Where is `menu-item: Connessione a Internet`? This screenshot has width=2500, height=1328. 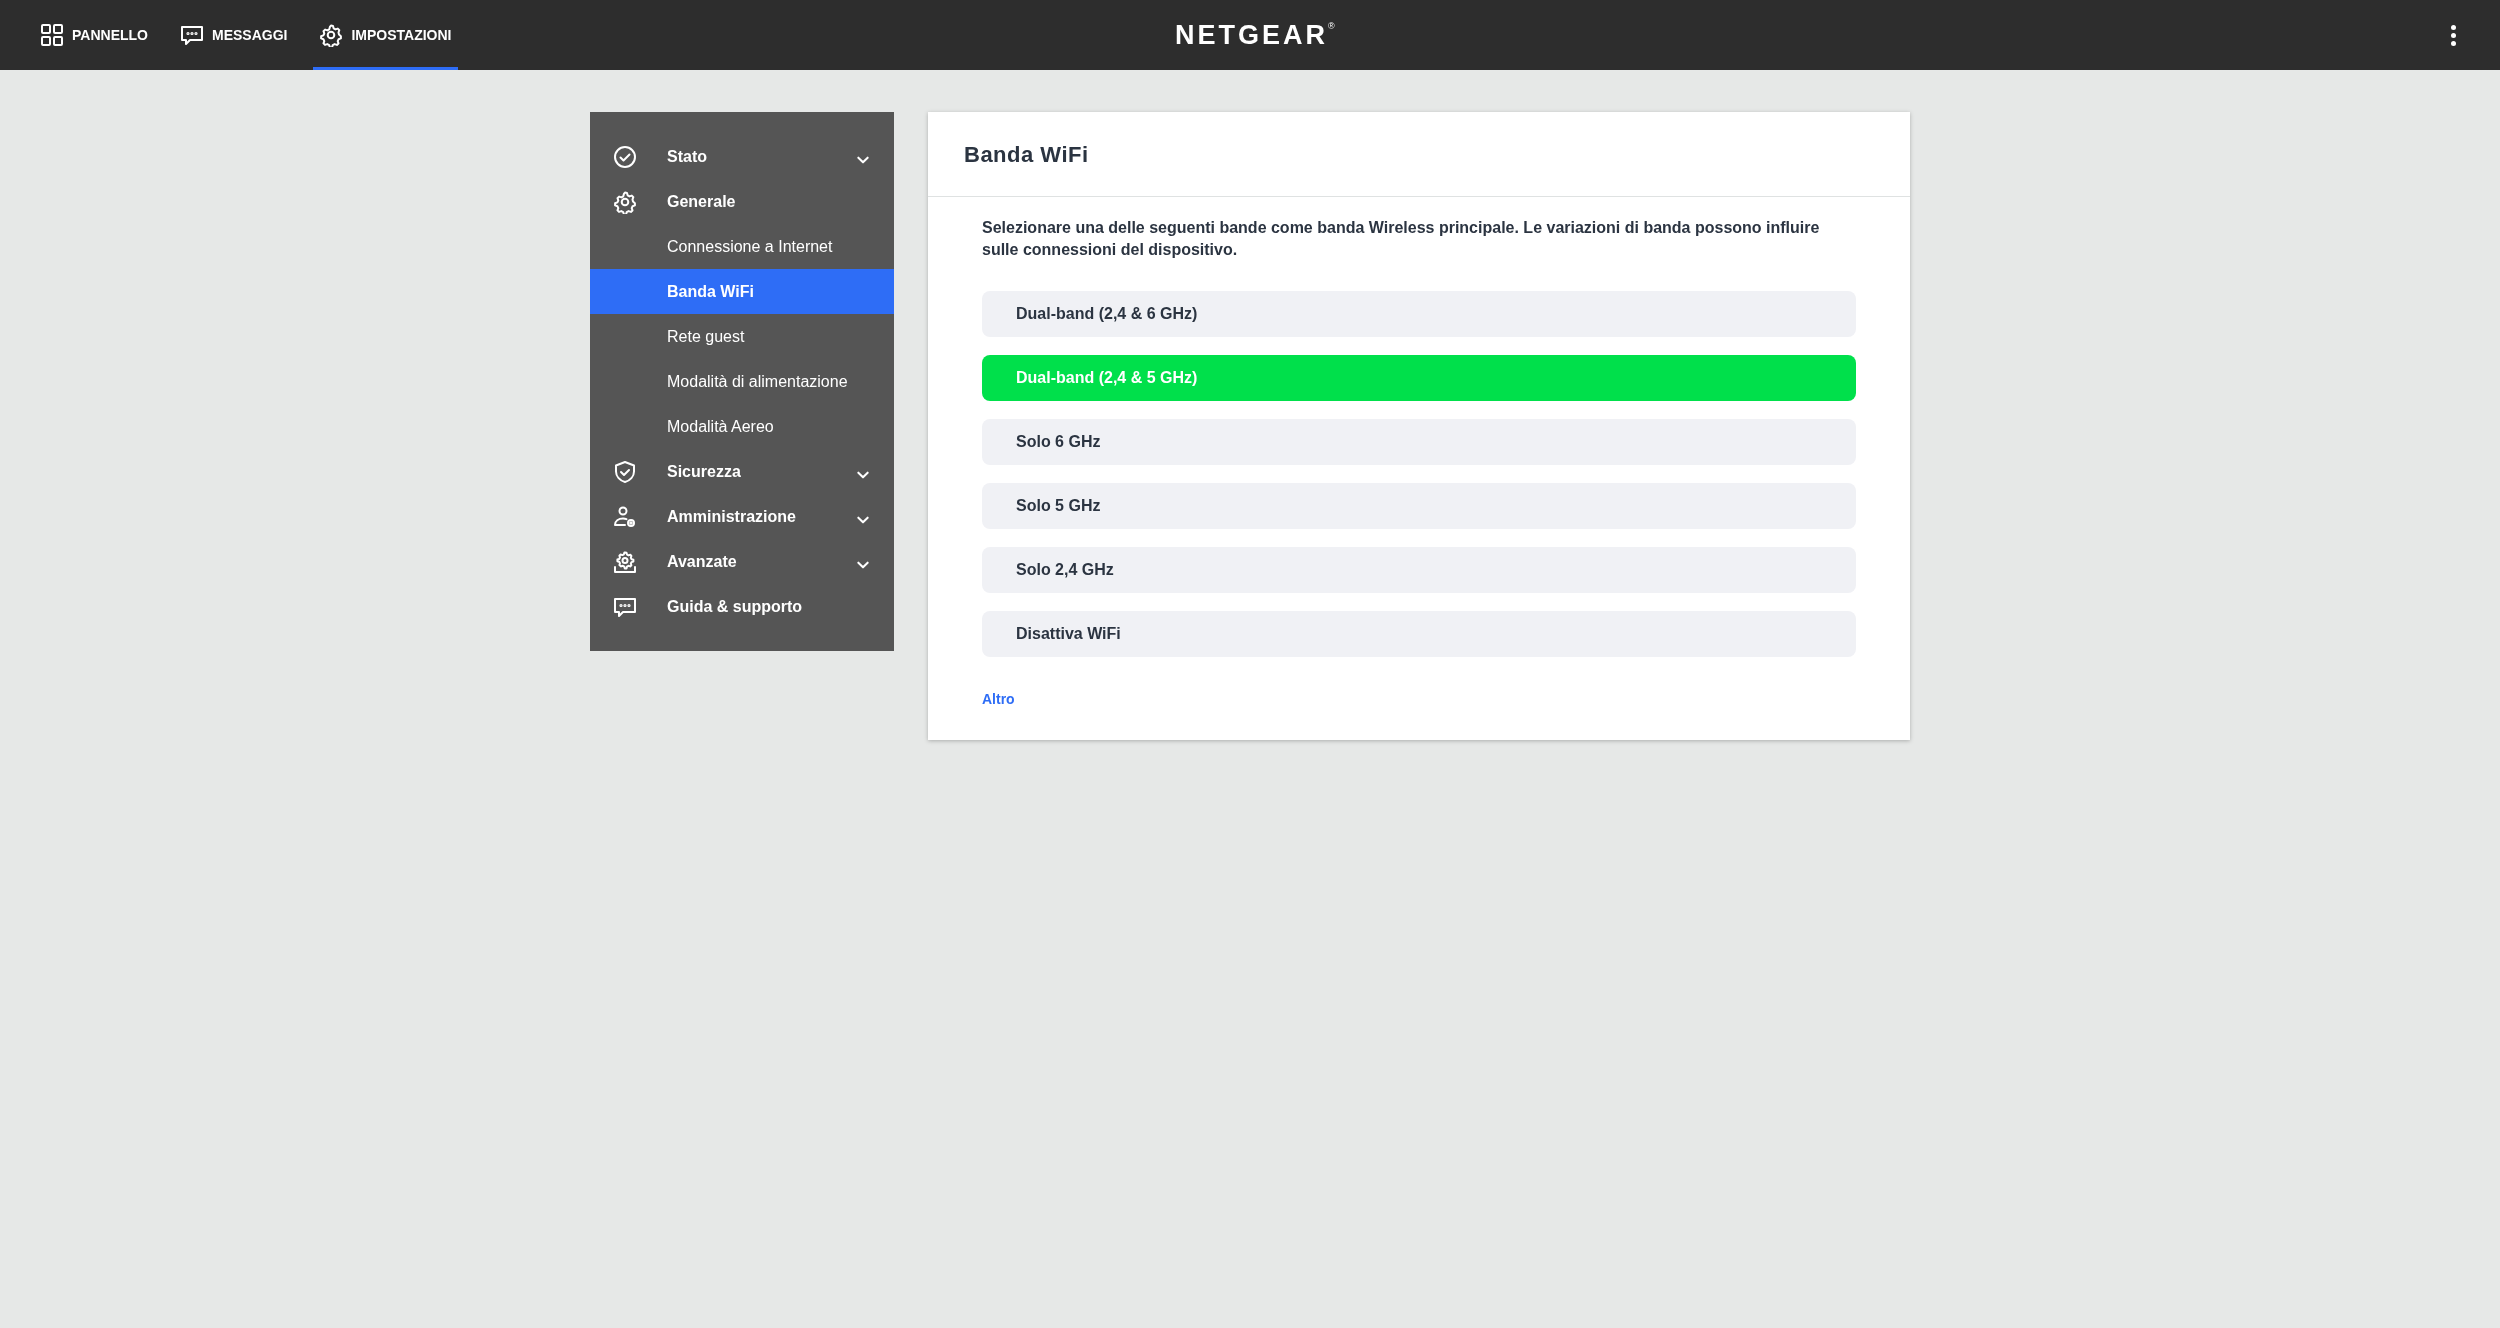
menu-item: Connessione a Internet is located at coordinates (742, 246).